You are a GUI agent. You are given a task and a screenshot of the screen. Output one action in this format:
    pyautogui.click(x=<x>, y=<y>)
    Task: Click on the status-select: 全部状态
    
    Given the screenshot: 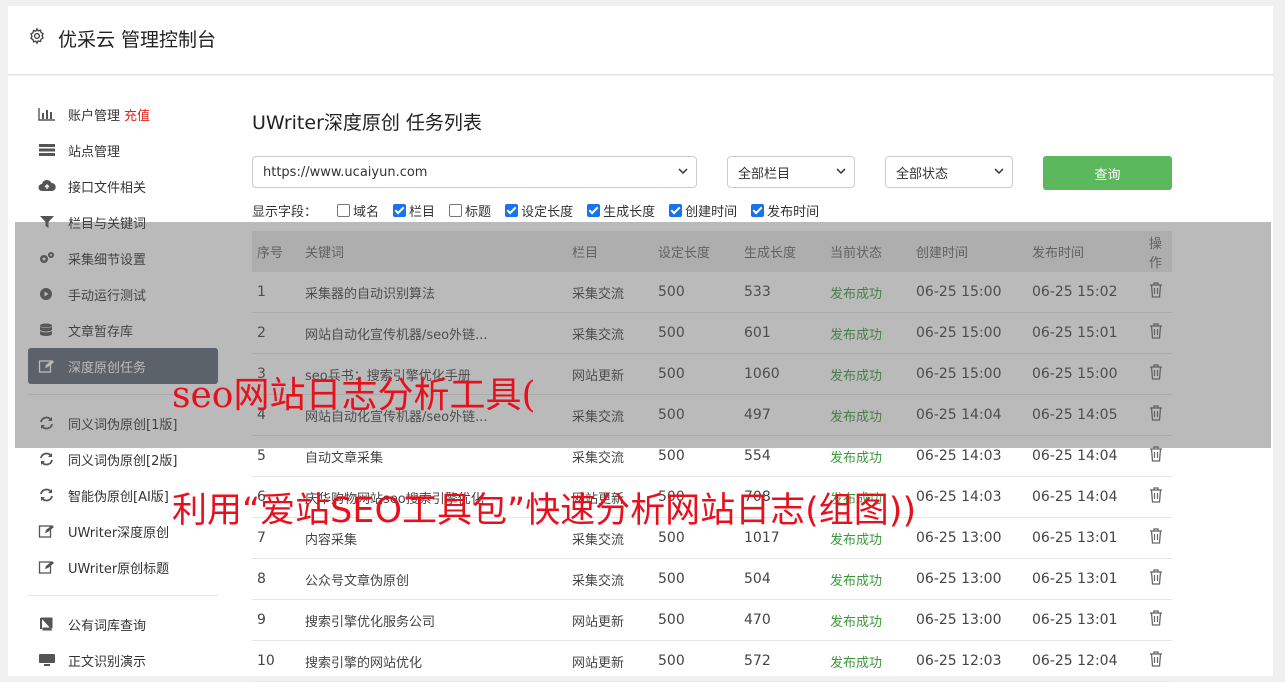 What is the action you would take?
    pyautogui.click(x=949, y=172)
    